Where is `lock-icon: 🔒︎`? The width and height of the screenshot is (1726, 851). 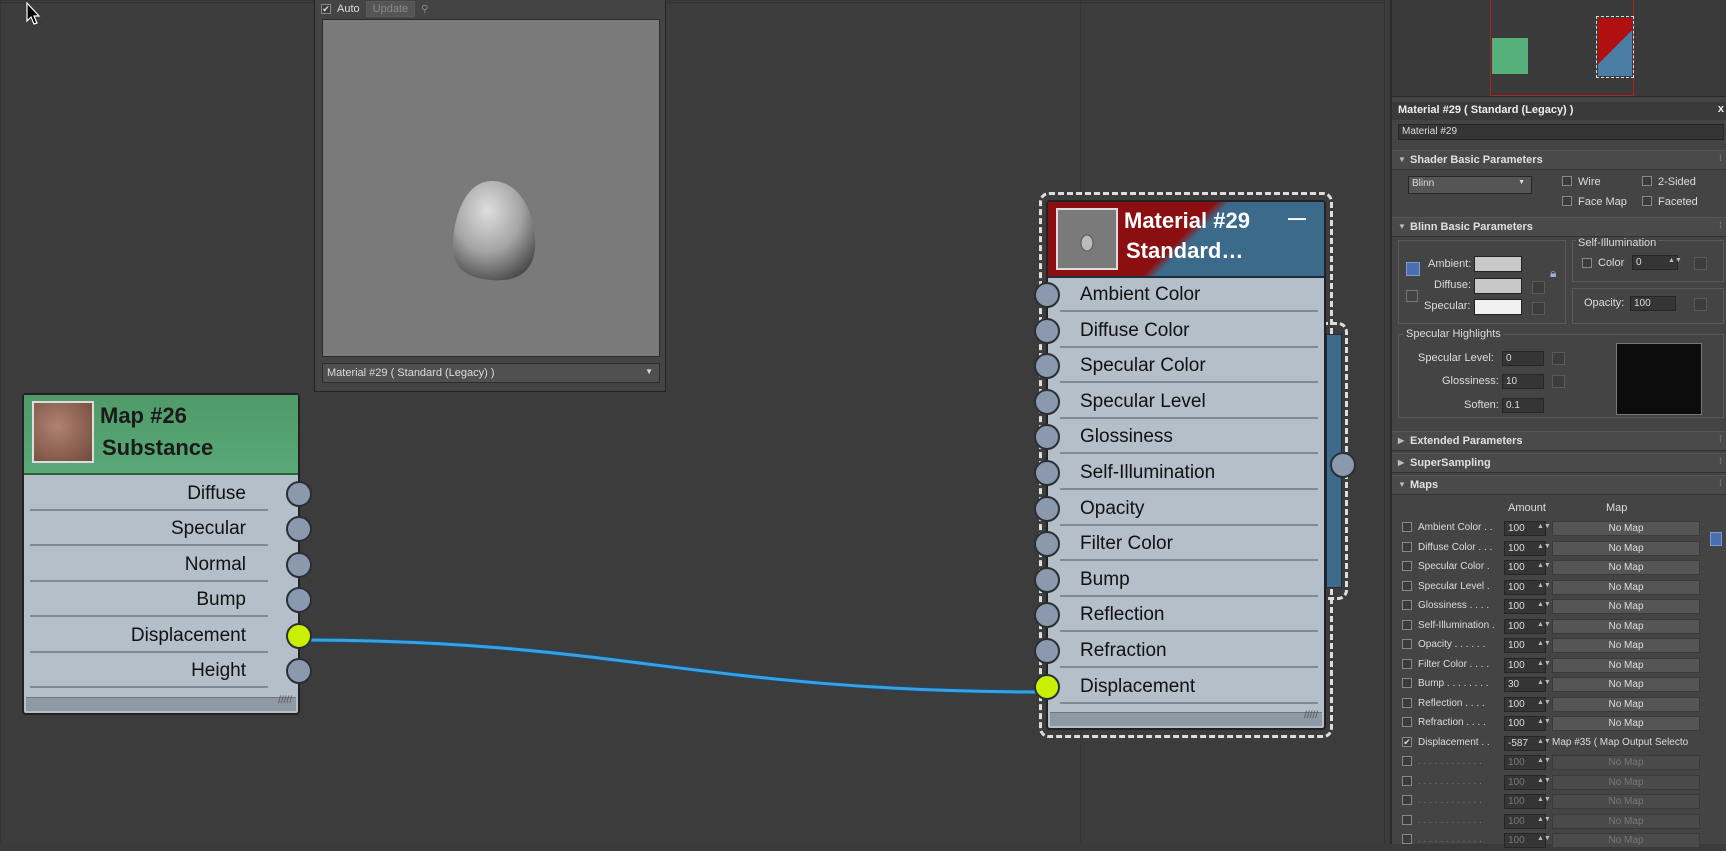 lock-icon: 🔒︎ is located at coordinates (1553, 273).